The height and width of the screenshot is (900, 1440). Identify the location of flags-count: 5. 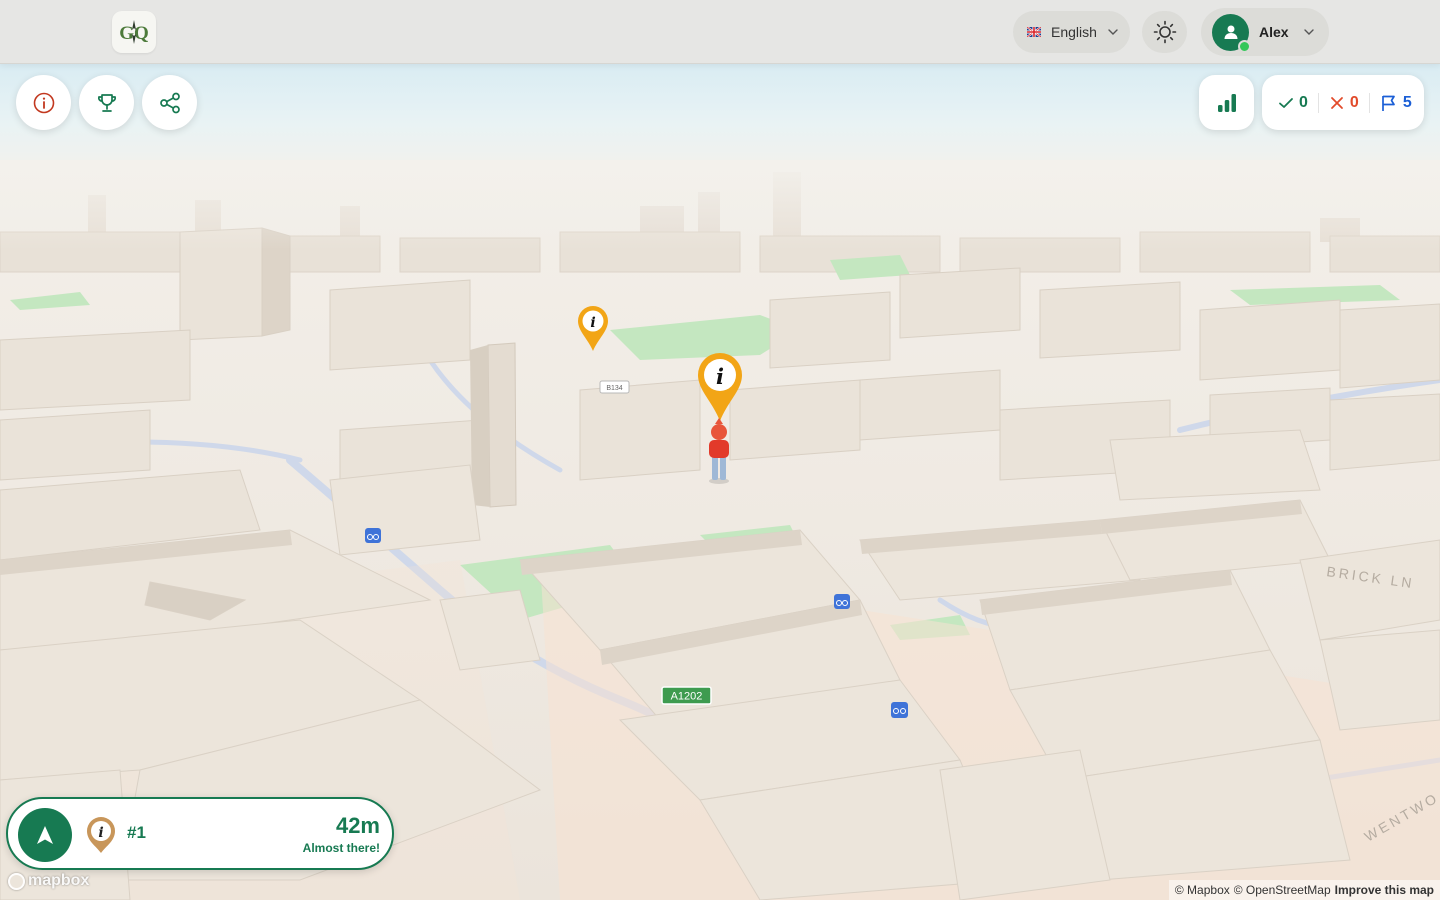
(1396, 103).